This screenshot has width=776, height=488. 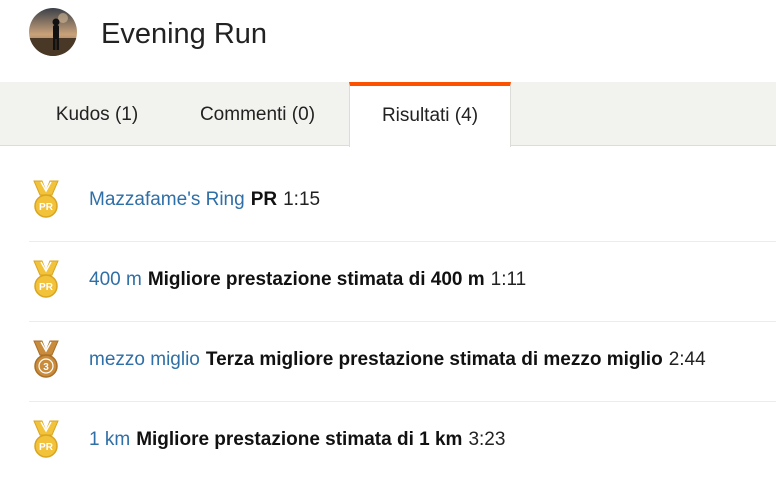 What do you see at coordinates (97, 114) in the screenshot?
I see `tab-kudos: Kudos (1)` at bounding box center [97, 114].